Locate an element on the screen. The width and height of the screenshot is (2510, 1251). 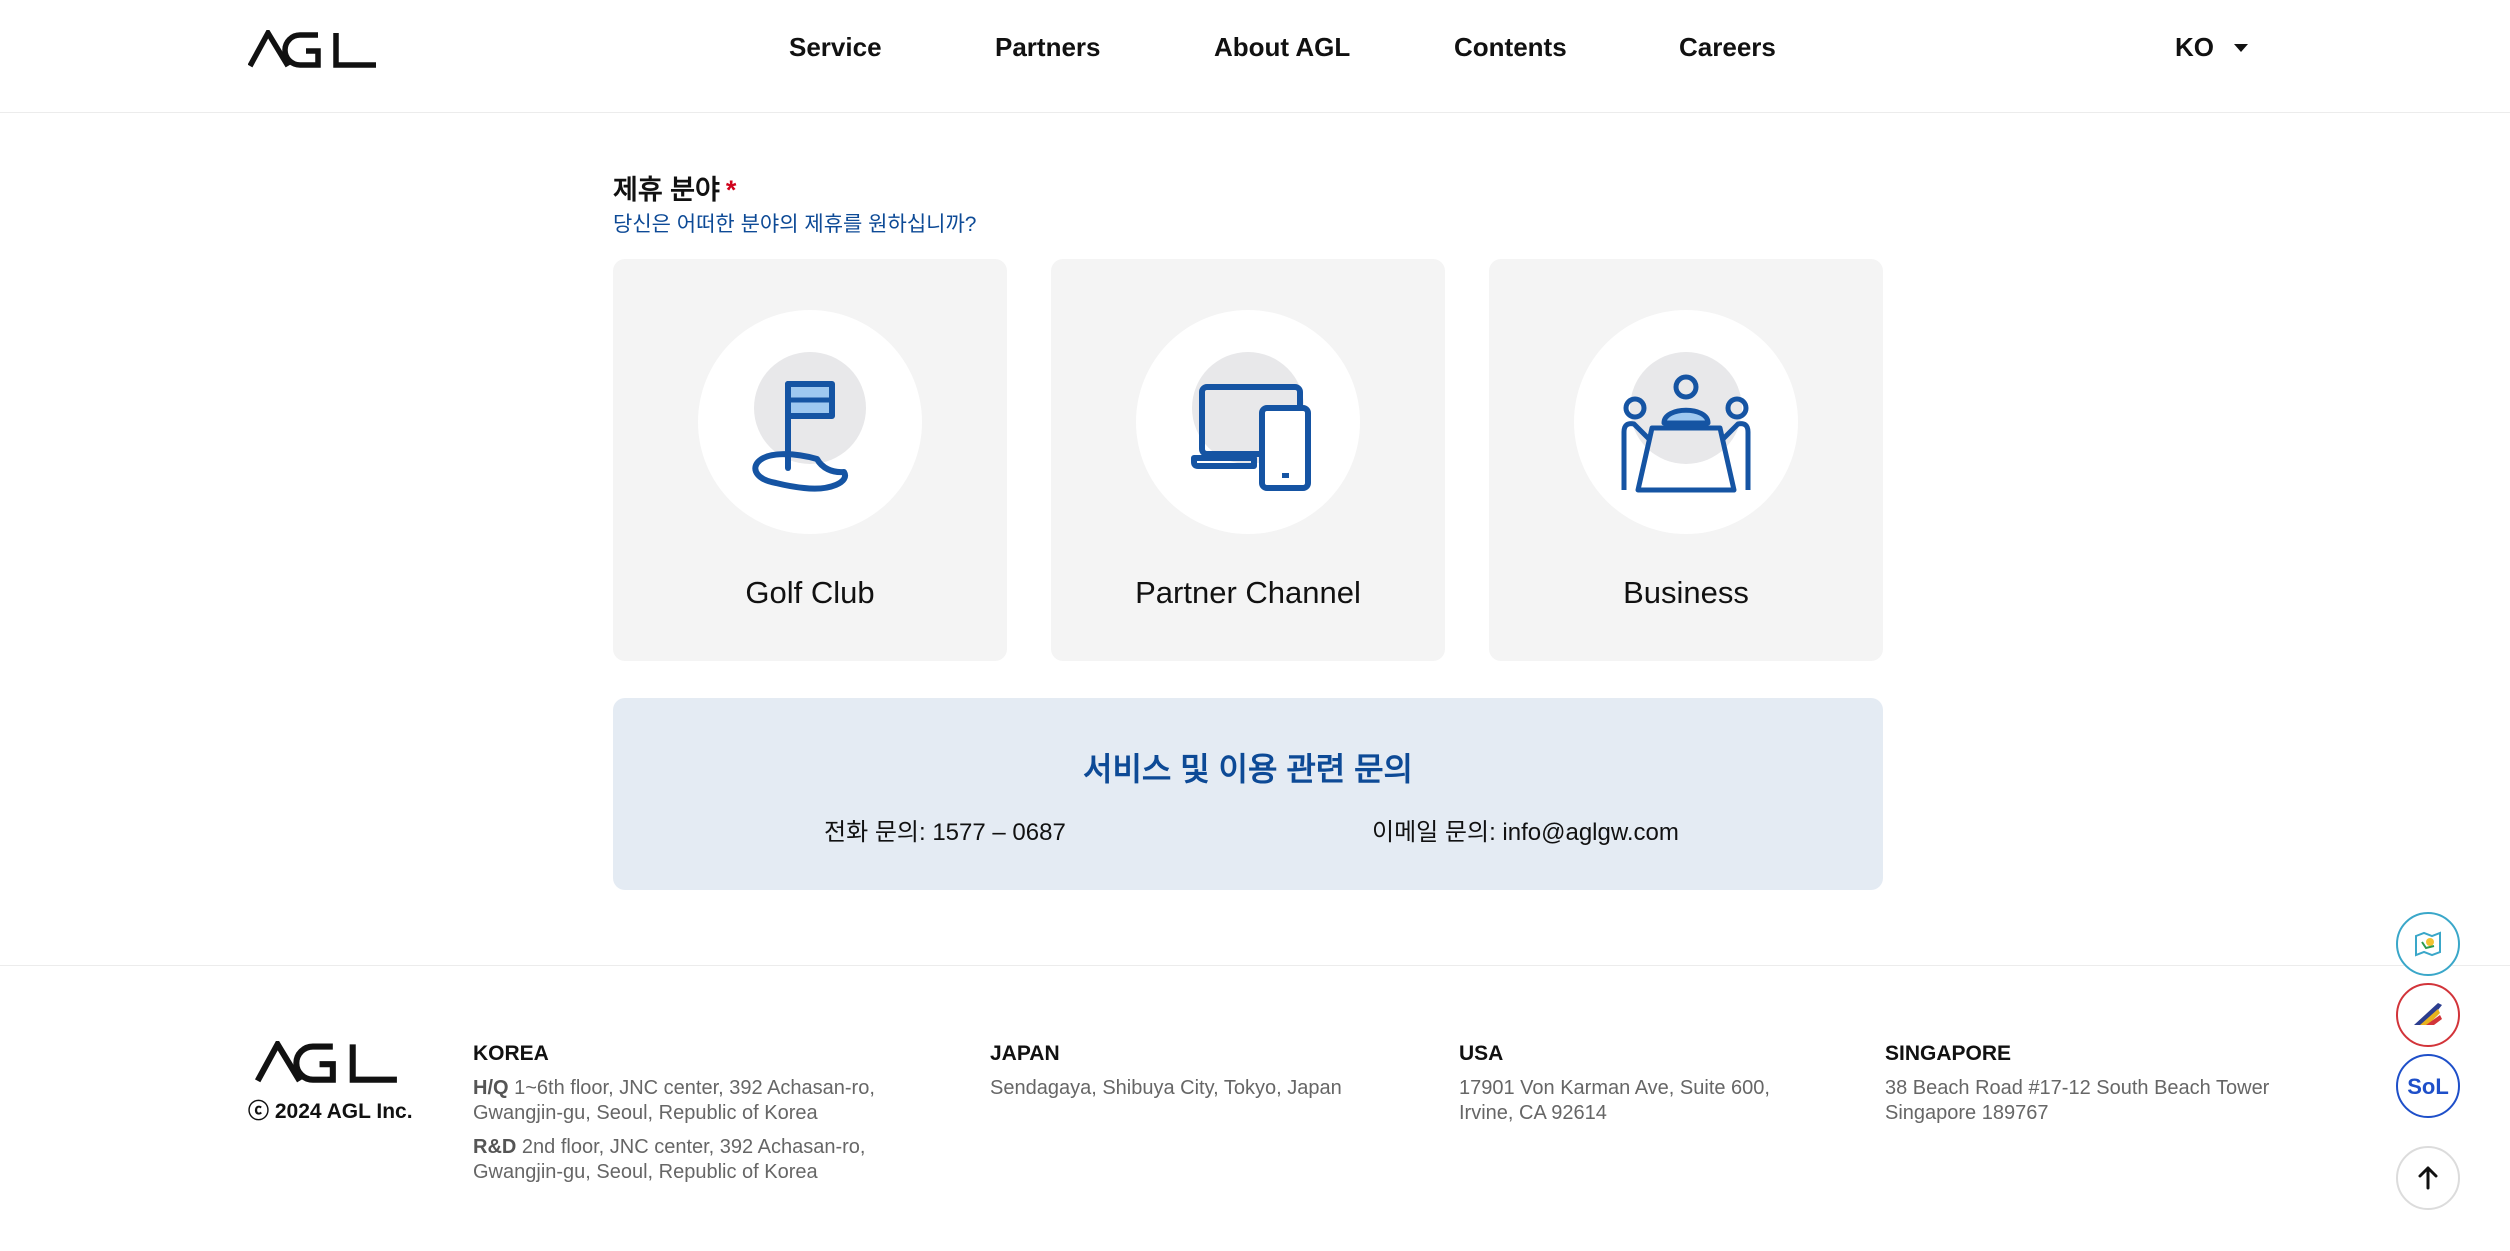
email-link: info@aglgw.com is located at coordinates (1590, 832).